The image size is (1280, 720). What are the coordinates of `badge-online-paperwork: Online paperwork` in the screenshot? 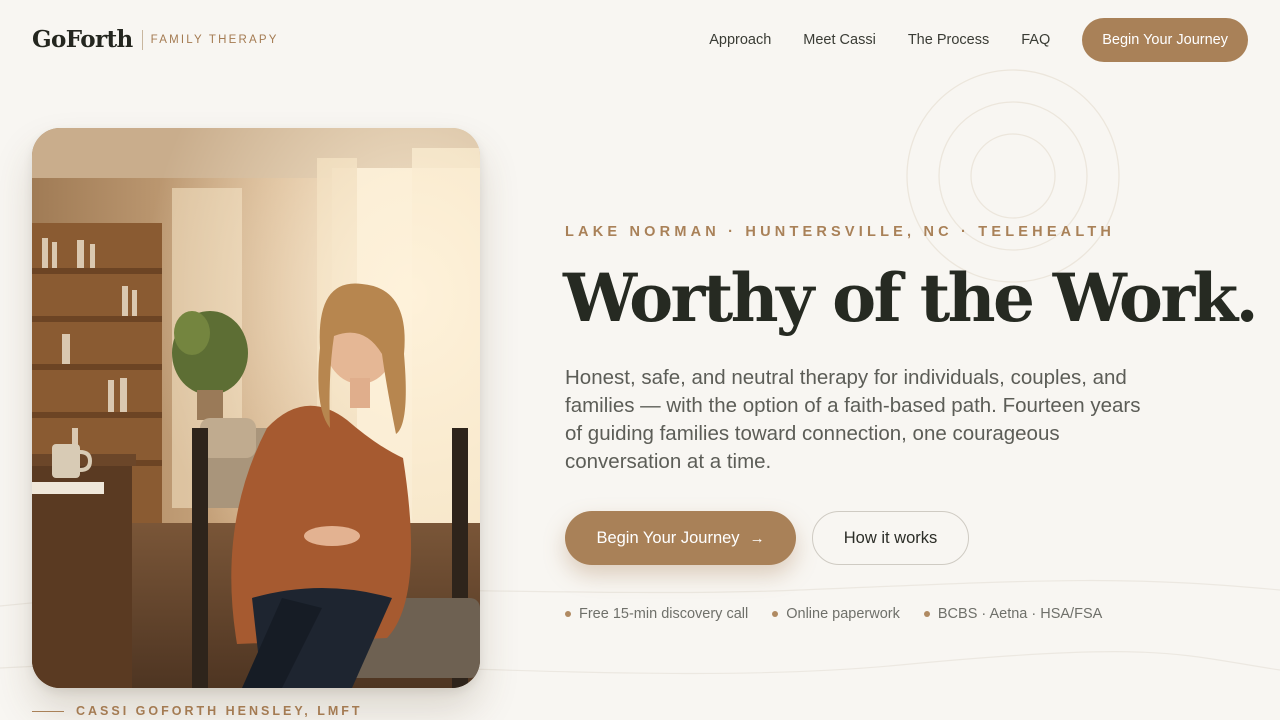 It's located at (836, 614).